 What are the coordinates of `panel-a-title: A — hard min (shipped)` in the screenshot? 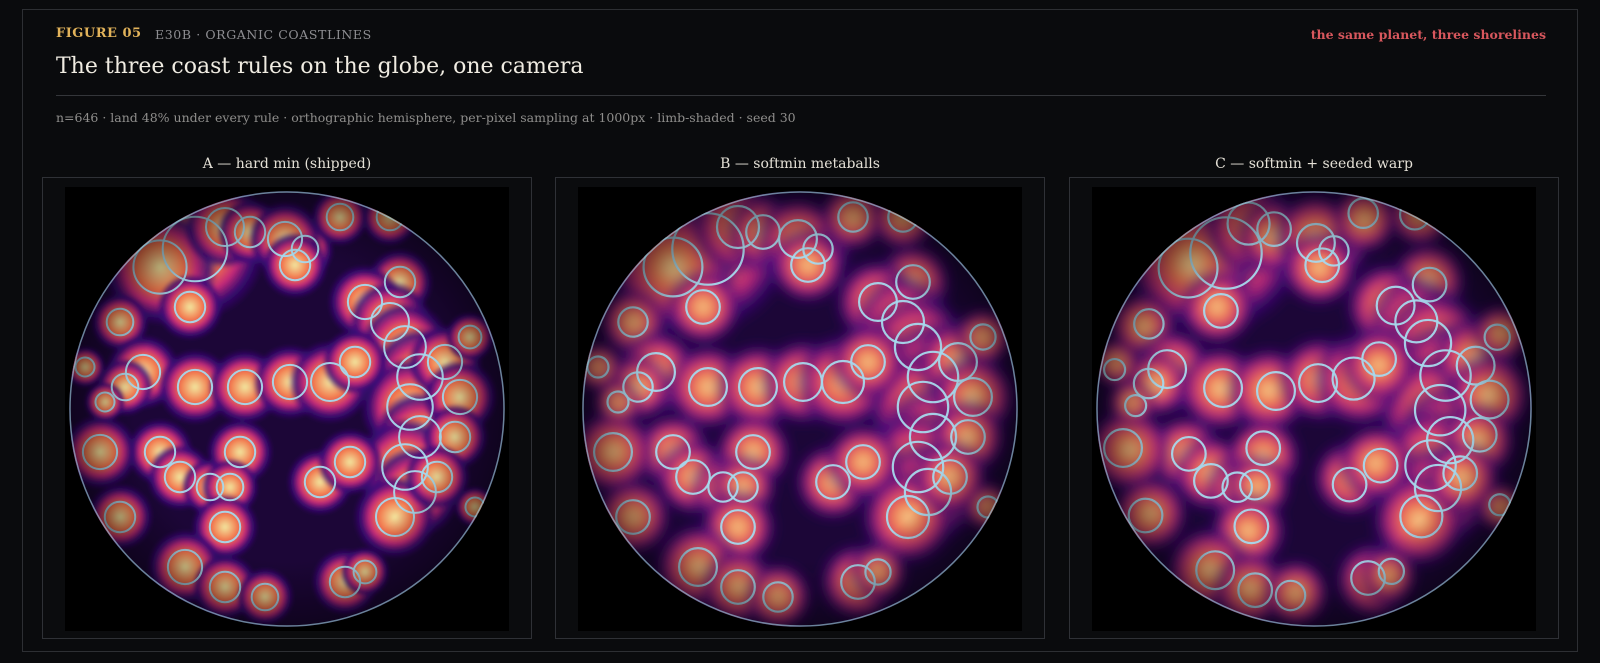 It's located at (287, 164).